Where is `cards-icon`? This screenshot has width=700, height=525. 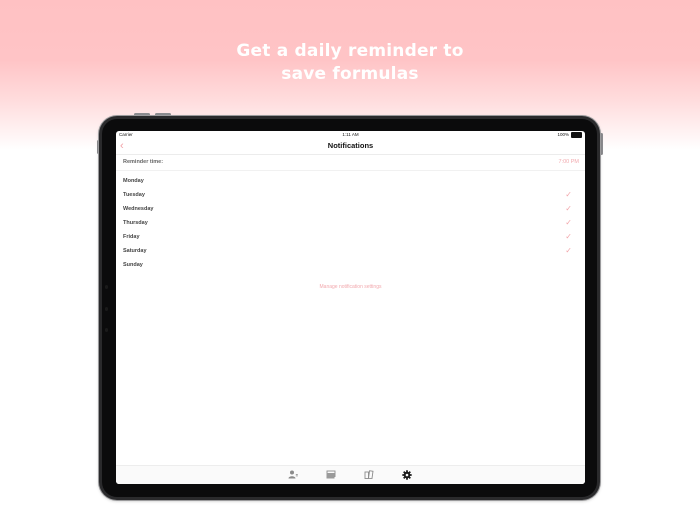
cards-icon is located at coordinates (331, 474).